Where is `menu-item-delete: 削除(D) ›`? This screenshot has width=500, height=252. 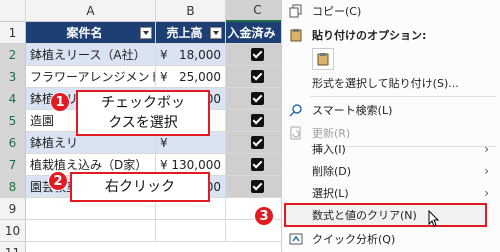
menu-item-delete: 削除(D) › is located at coordinates (391, 171).